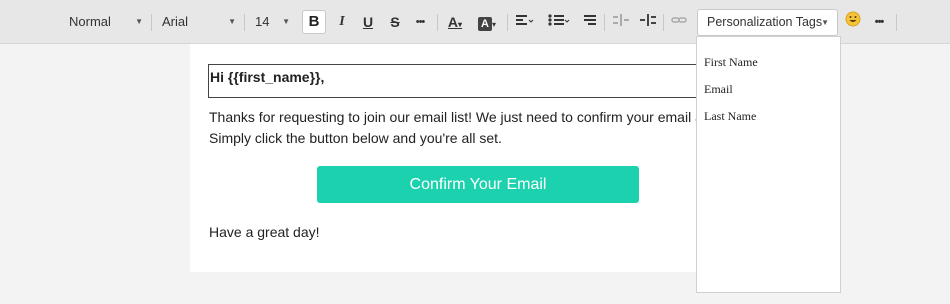 The image size is (950, 304). I want to click on personalization-tags-menu: First Name Email Last Name, so click(768, 164).